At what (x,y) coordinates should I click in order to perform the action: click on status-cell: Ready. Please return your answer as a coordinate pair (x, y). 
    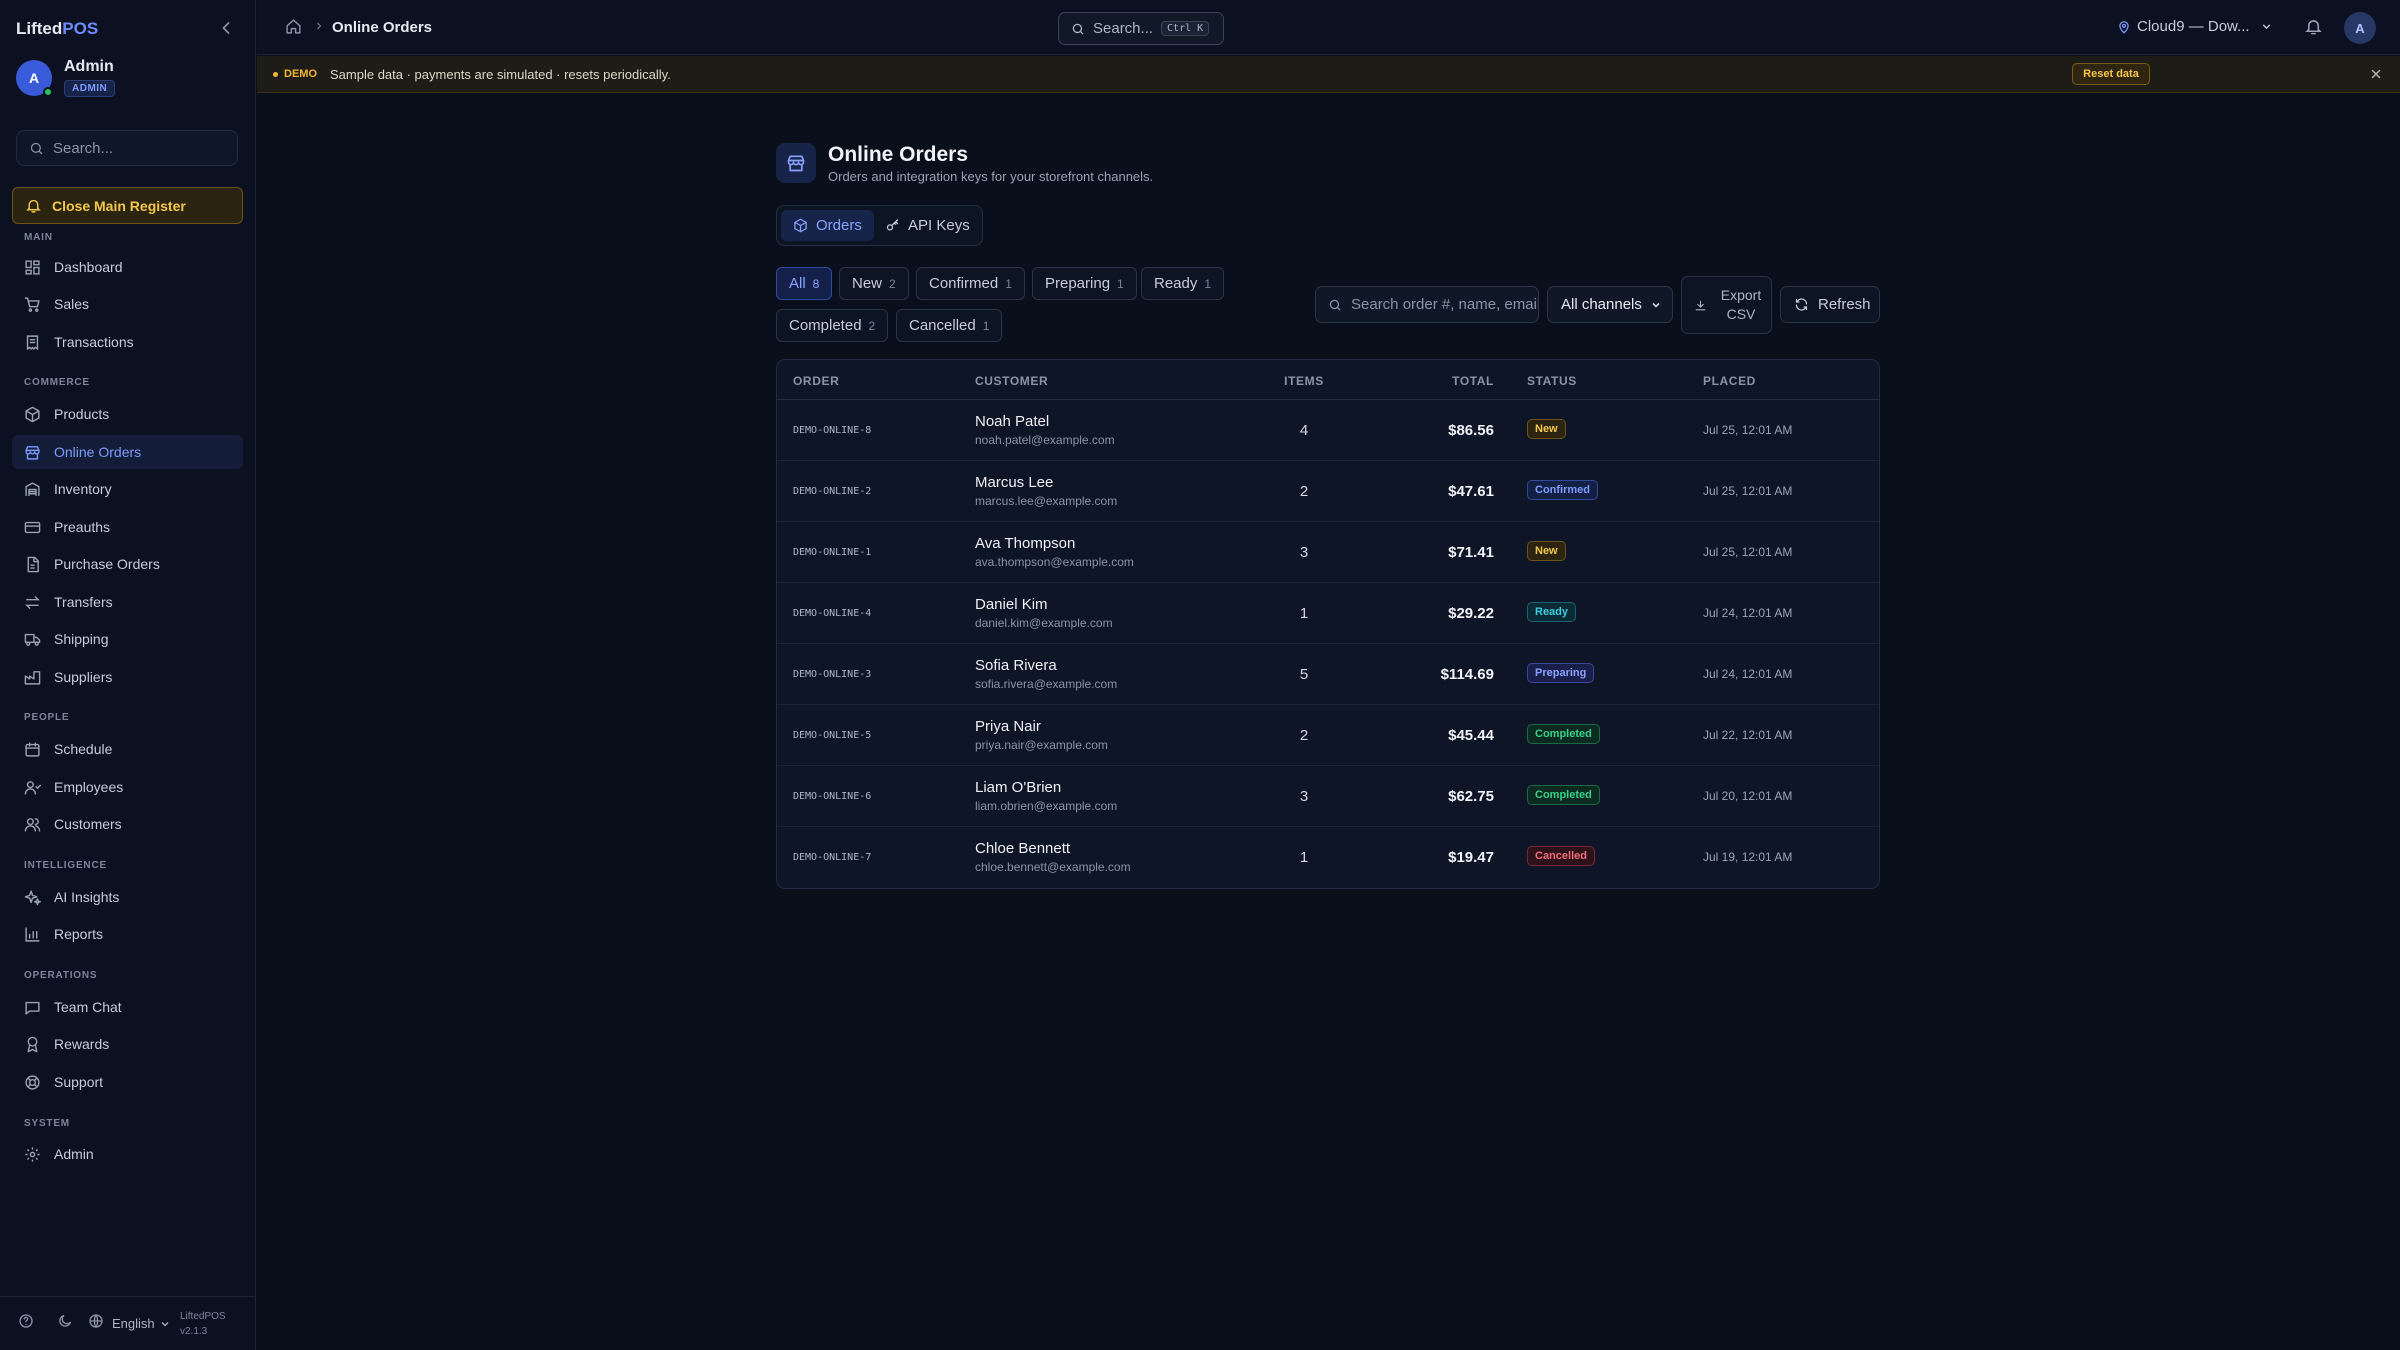
    Looking at the image, I should click on (1552, 612).